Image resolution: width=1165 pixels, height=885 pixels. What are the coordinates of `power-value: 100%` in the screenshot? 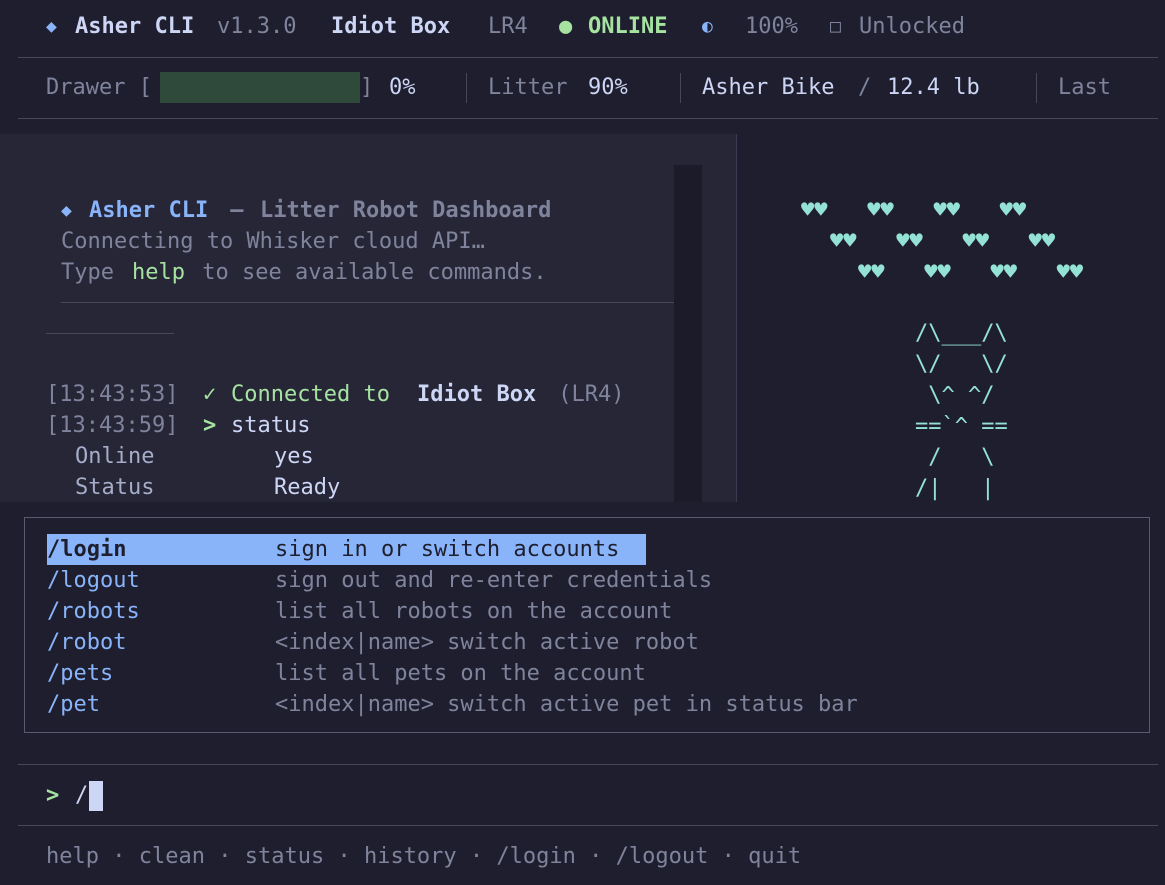 It's located at (771, 26).